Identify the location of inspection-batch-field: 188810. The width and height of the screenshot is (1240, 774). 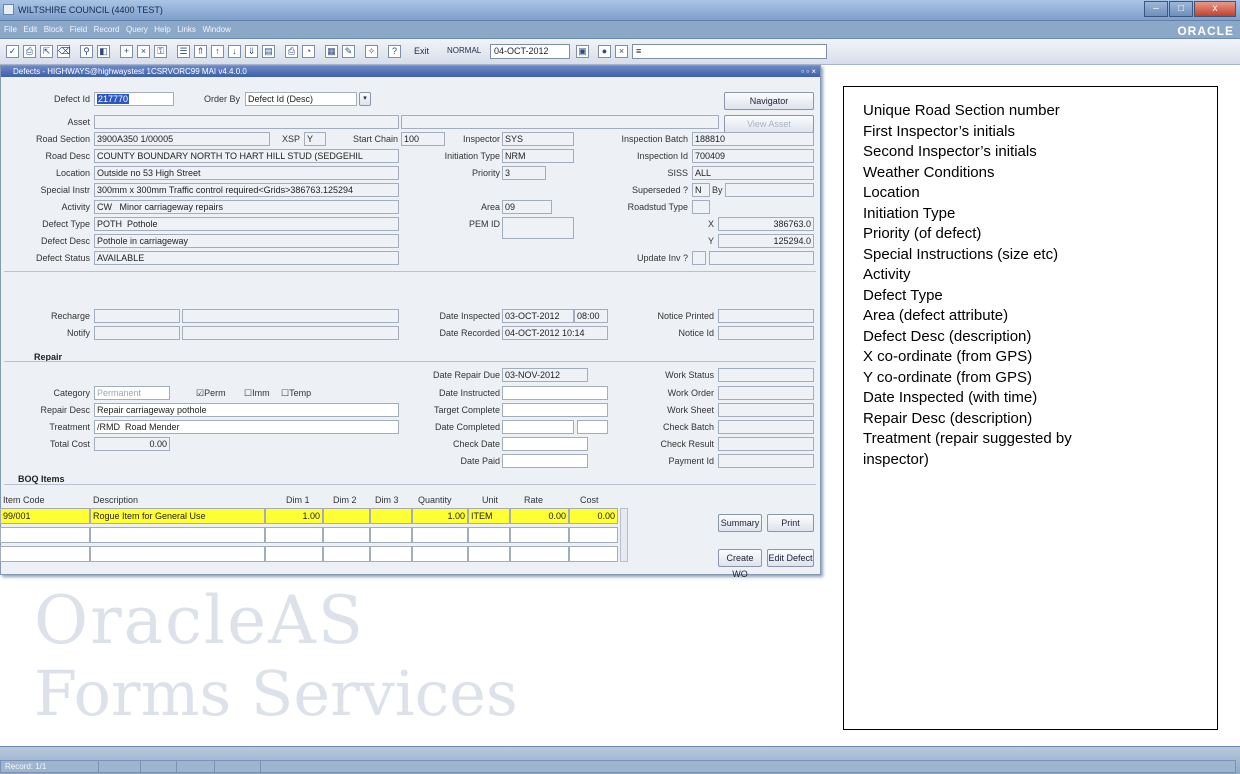
(753, 139).